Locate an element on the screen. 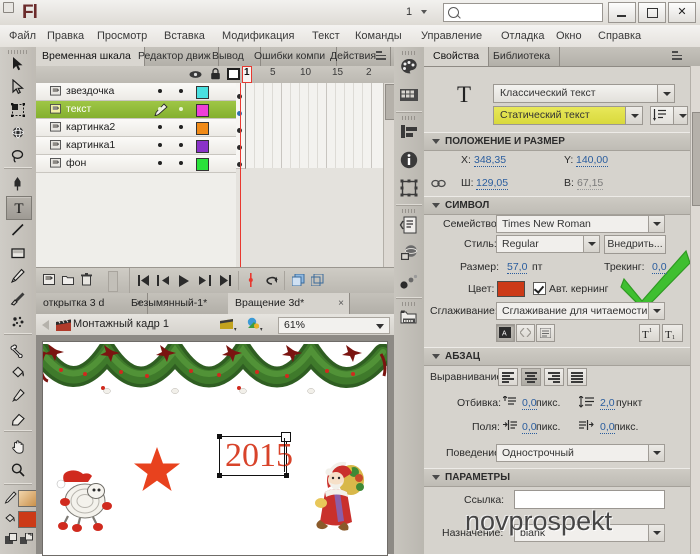 This screenshot has height=556, width=700. menu-window: Окно is located at coordinates (569, 36).